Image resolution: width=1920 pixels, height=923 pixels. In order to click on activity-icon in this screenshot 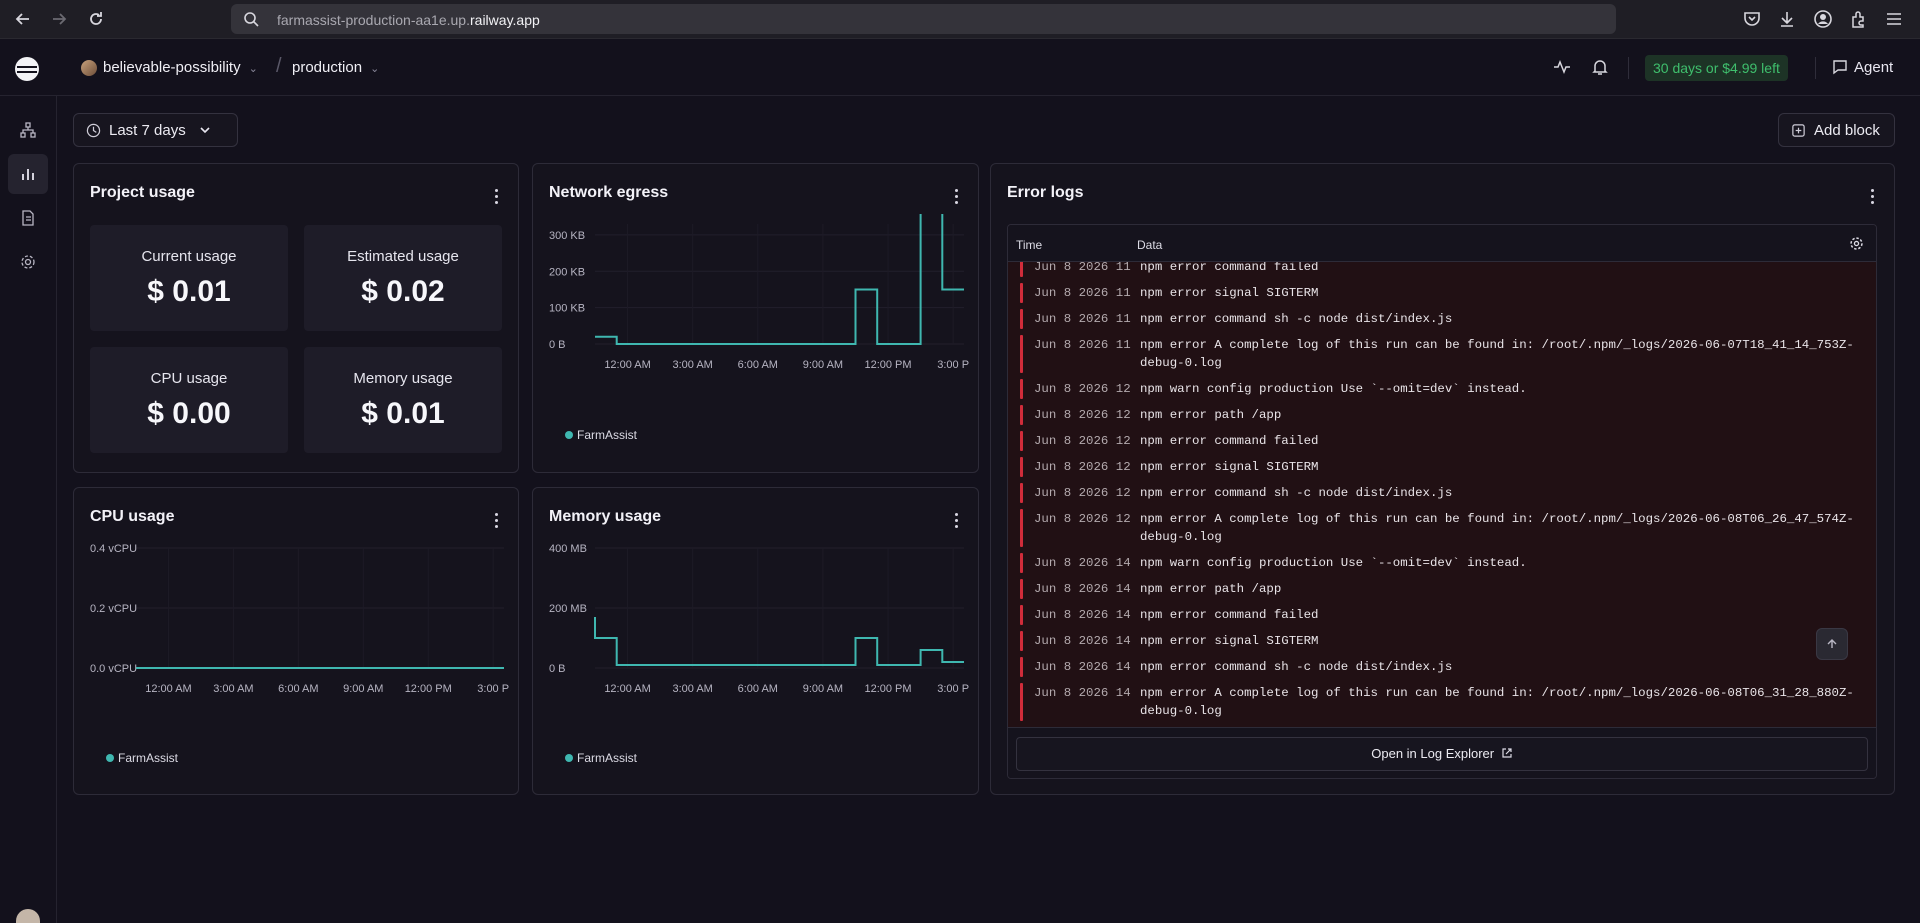, I will do `click(1562, 67)`.